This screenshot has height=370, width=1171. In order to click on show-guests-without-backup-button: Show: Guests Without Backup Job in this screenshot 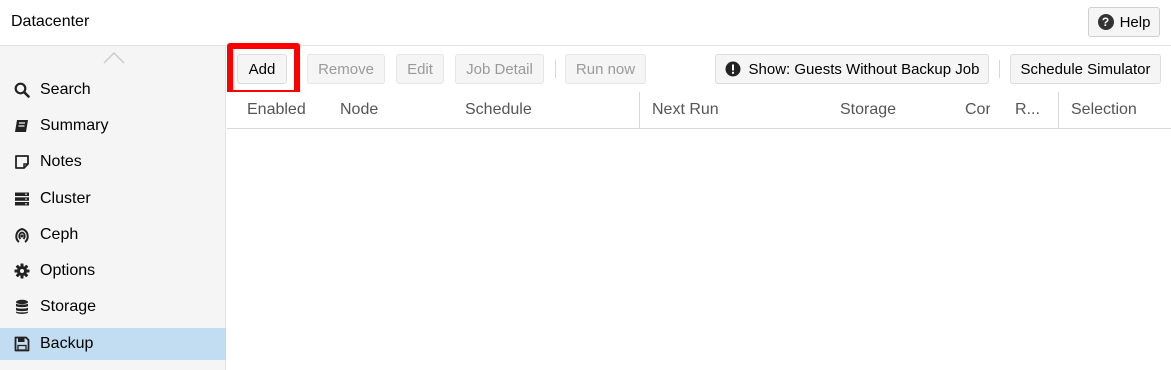, I will do `click(852, 69)`.